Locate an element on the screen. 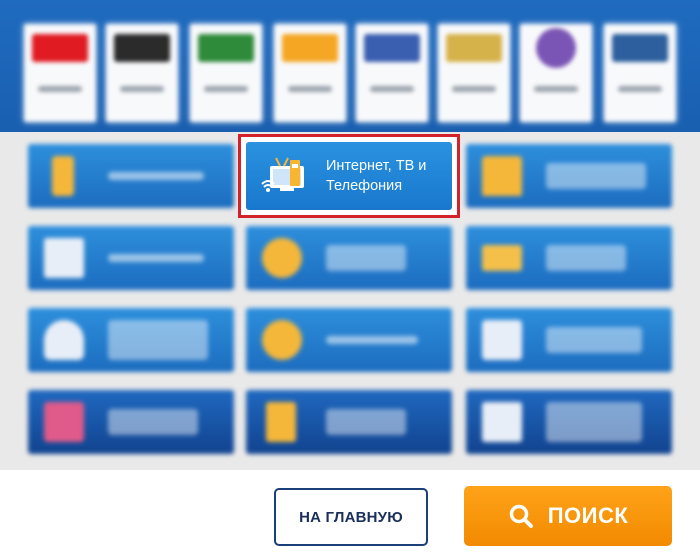 This screenshot has height=560, width=700. category-tile-loan-repayment is located at coordinates (131, 340).